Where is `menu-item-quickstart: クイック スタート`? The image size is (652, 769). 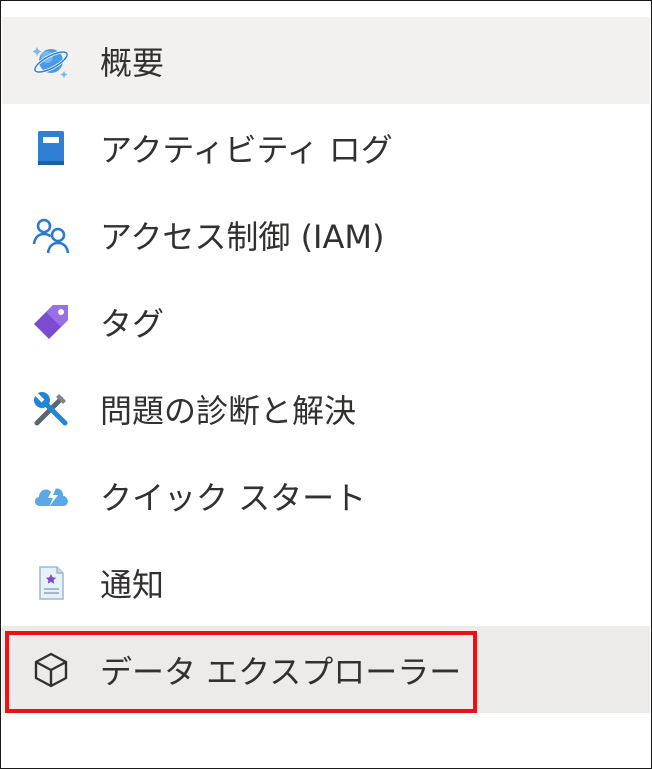 menu-item-quickstart: クイック スタート is located at coordinates (326, 495).